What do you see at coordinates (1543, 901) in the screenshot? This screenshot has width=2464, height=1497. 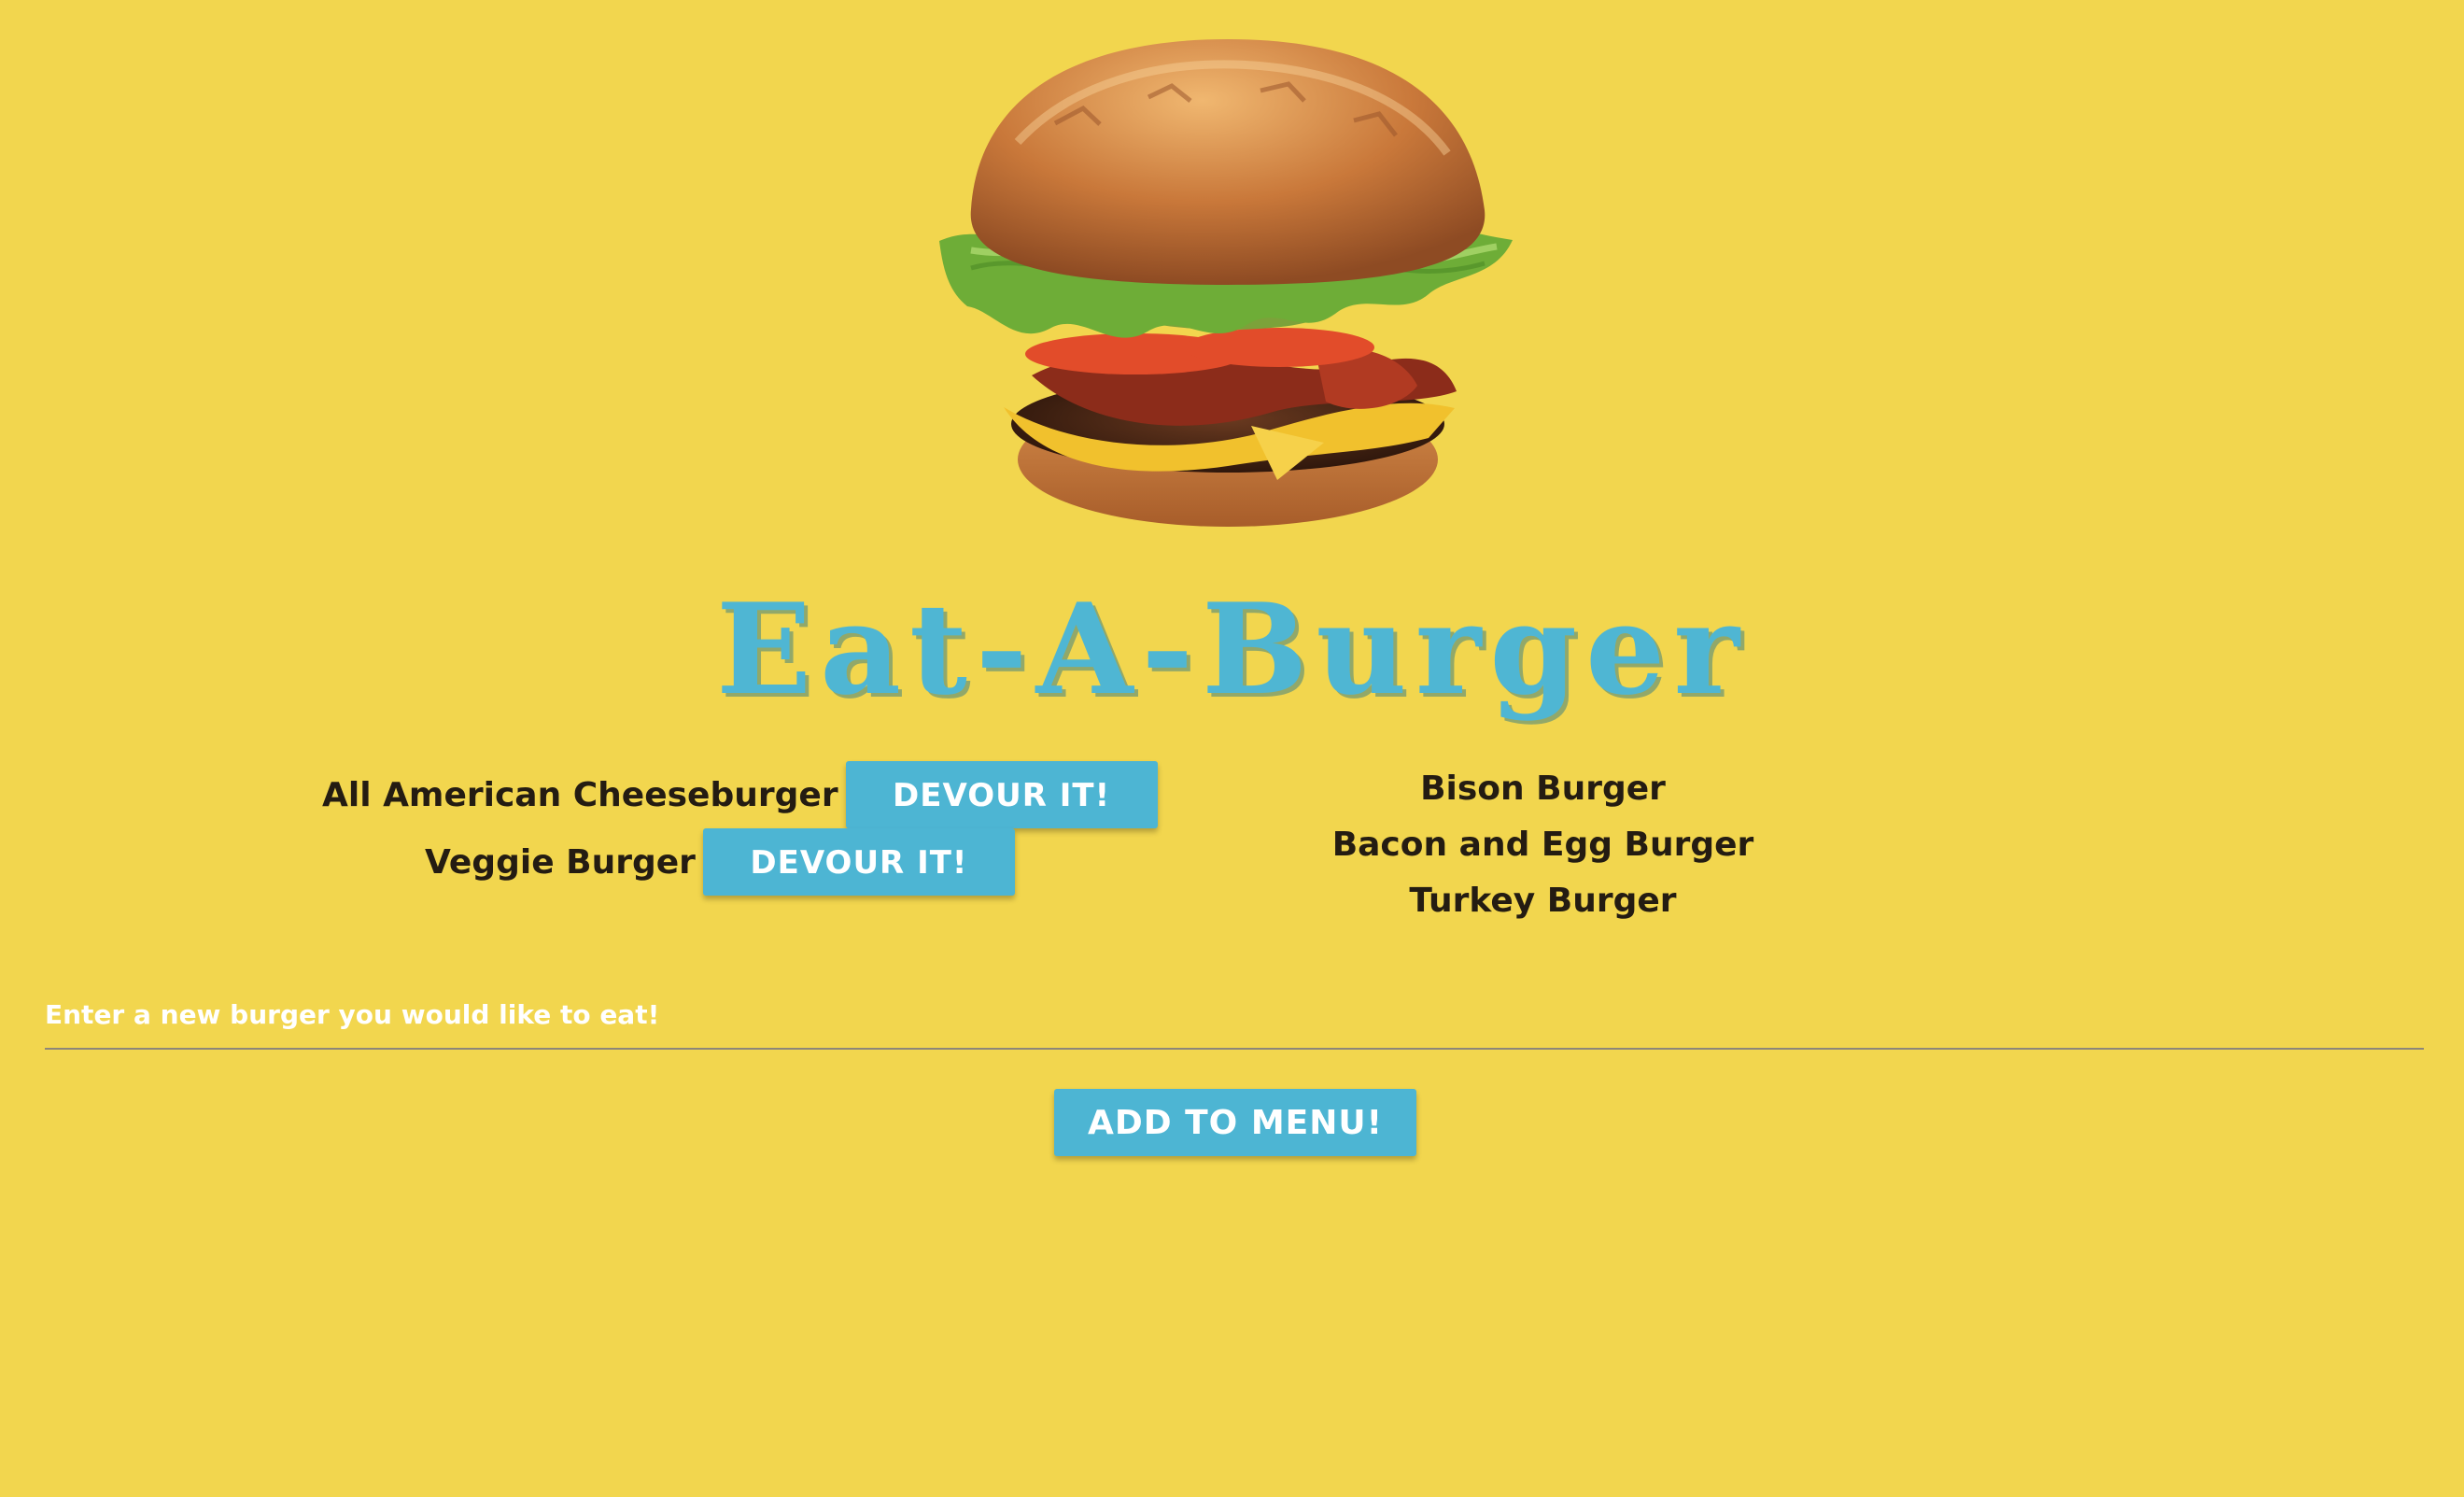 I see `devoured-burger-item: Turkey Burger` at bounding box center [1543, 901].